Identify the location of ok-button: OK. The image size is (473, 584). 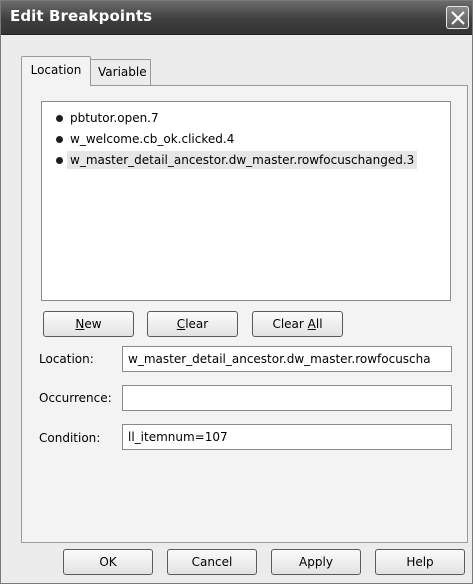
(108, 562).